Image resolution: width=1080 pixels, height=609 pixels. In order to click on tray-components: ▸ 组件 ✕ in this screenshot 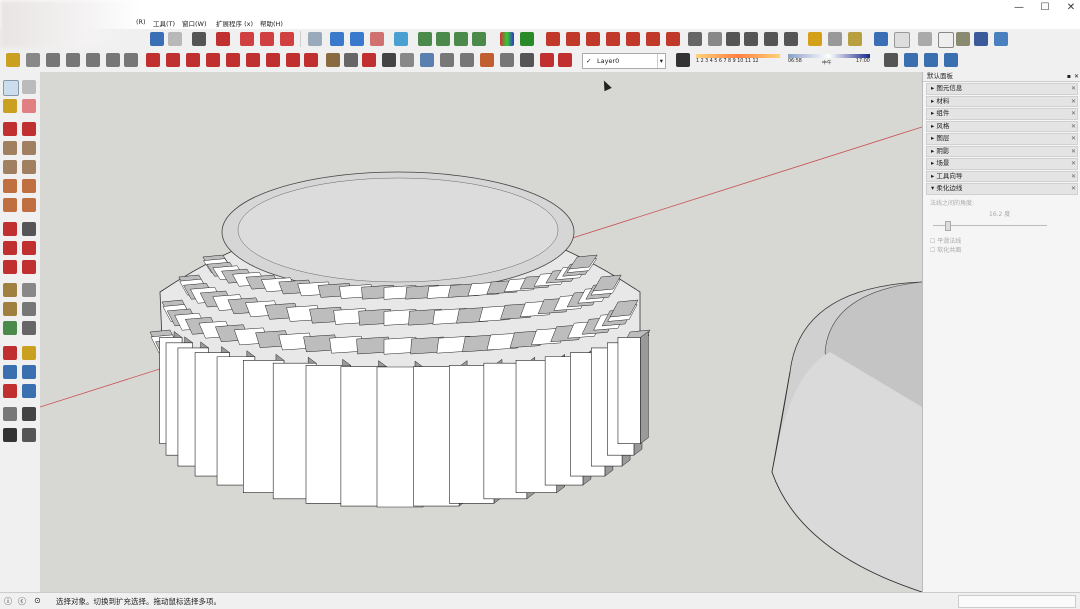, I will do `click(1002, 114)`.